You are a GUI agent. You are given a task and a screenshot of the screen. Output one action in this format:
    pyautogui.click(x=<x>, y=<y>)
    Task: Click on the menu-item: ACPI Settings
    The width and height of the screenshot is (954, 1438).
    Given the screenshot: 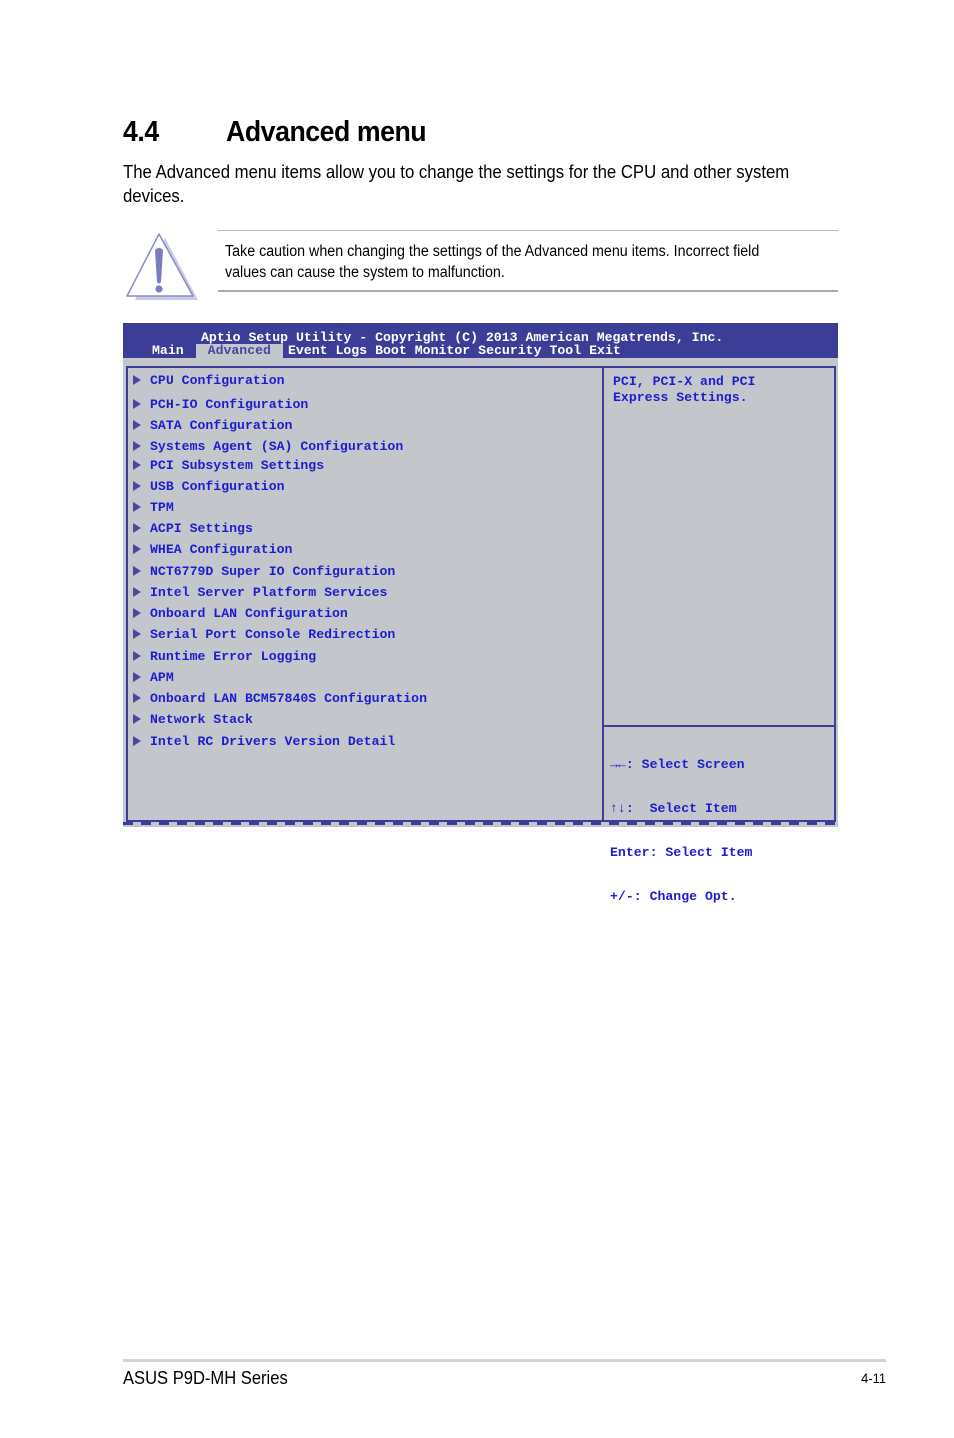 What is the action you would take?
    pyautogui.click(x=193, y=528)
    